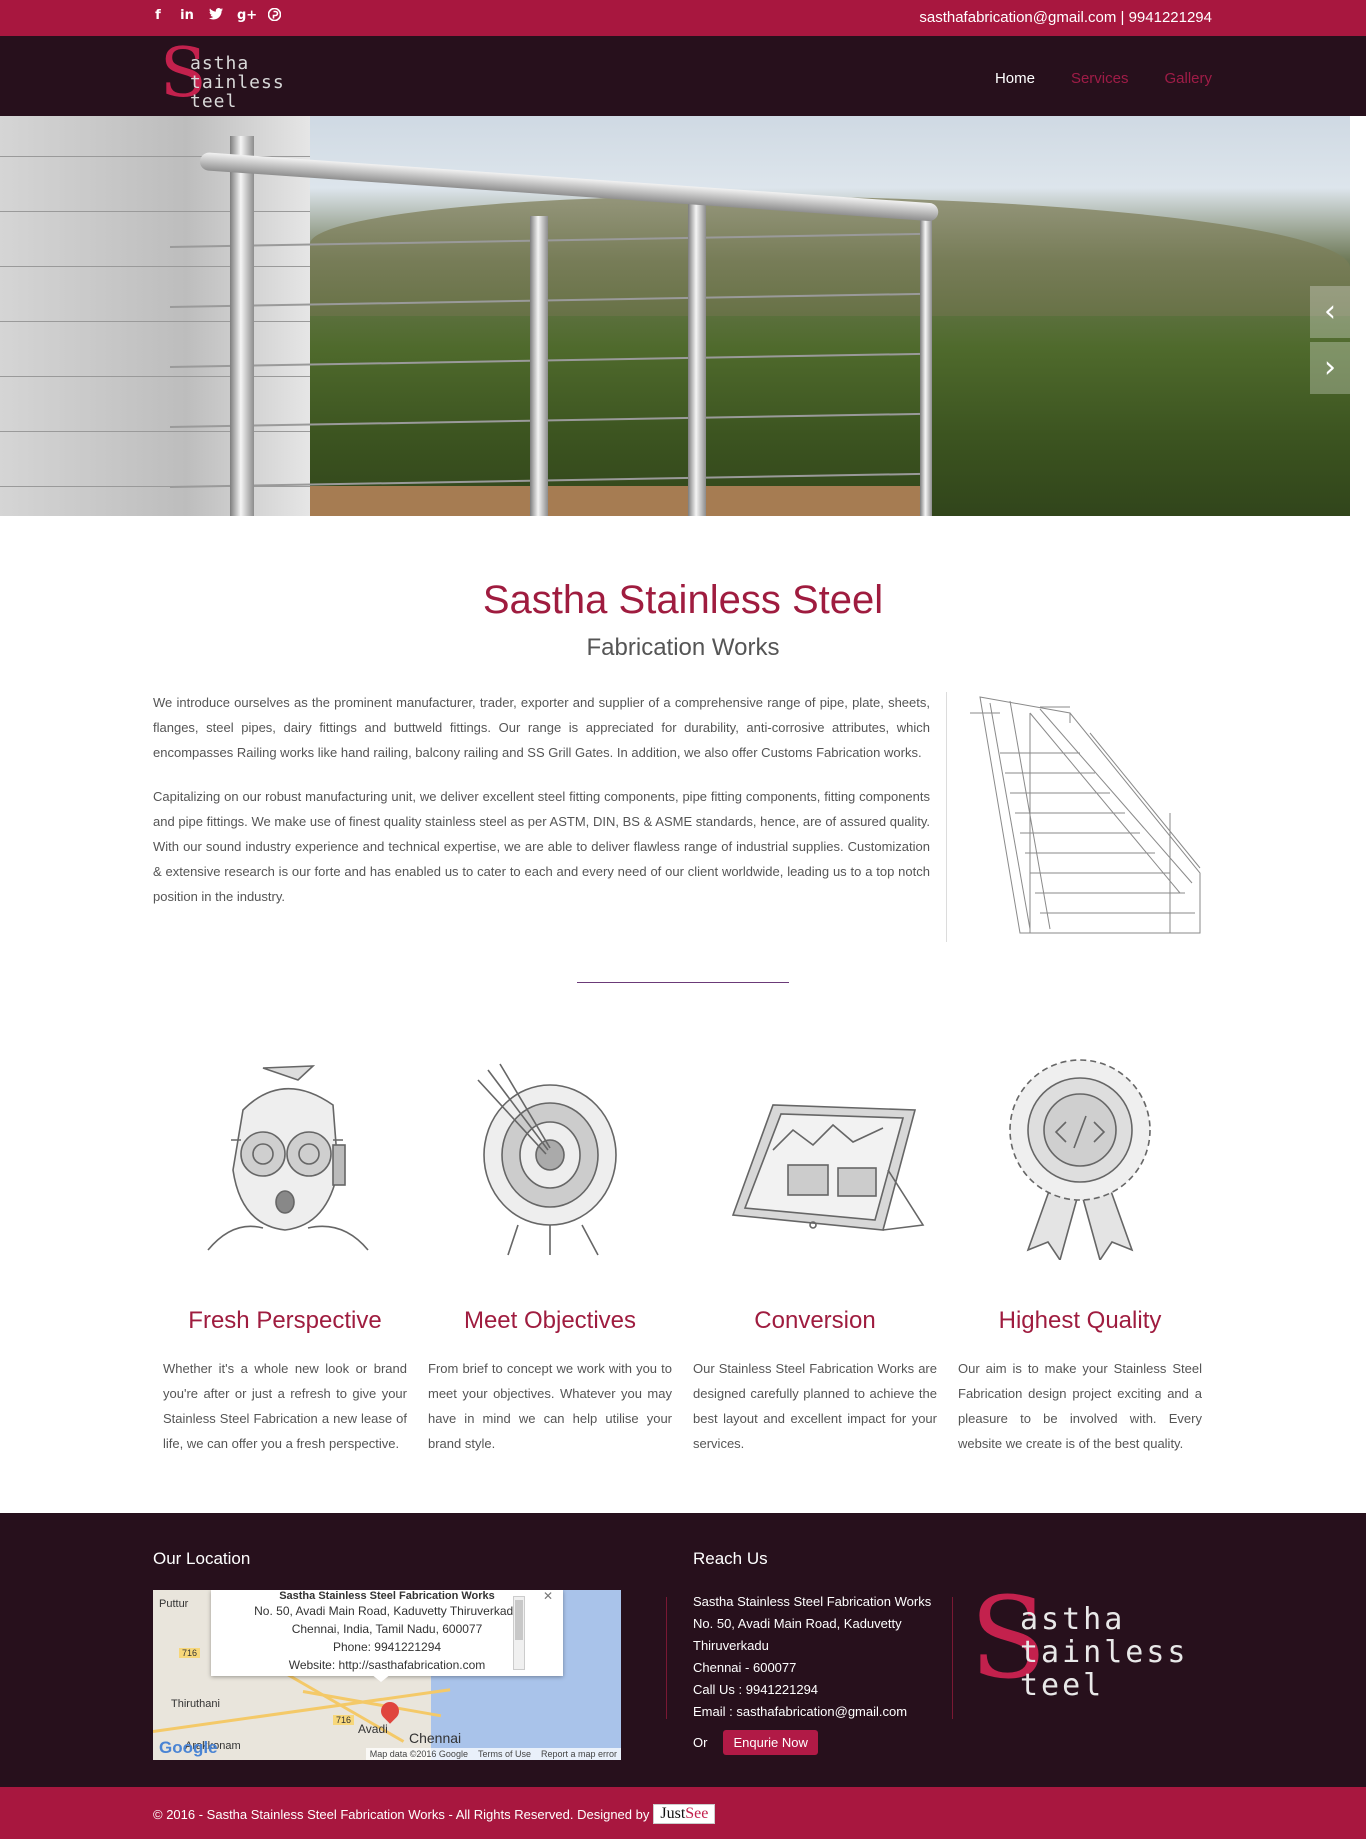  What do you see at coordinates (731, 1645) in the screenshot?
I see `reach-line: Thiruverkadu` at bounding box center [731, 1645].